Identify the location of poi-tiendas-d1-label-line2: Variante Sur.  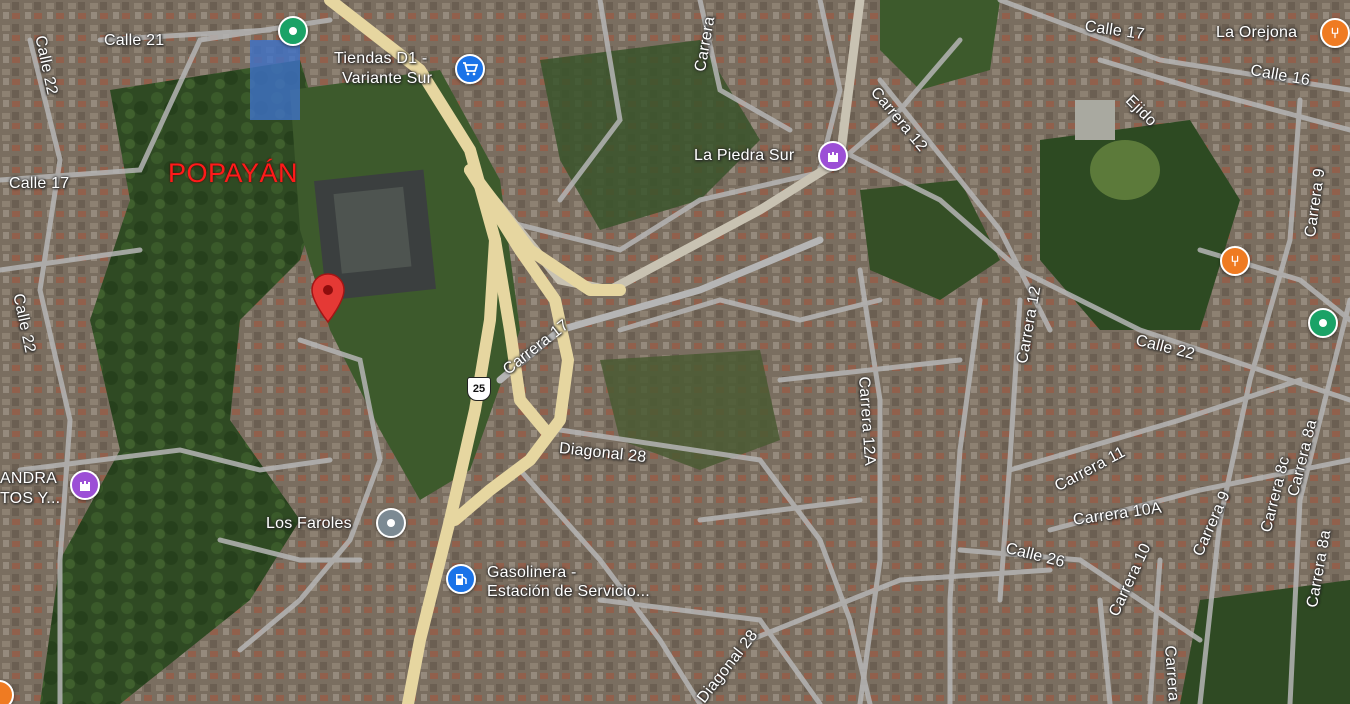
(387, 79).